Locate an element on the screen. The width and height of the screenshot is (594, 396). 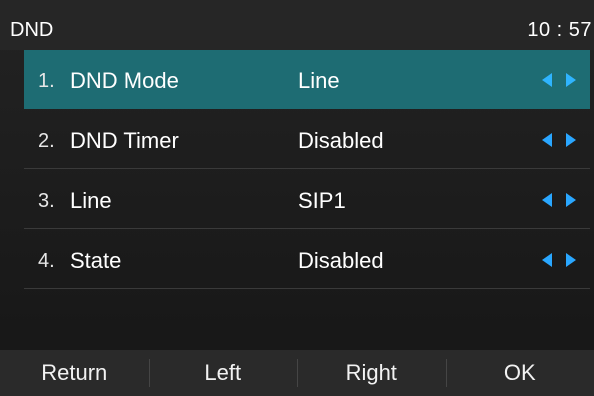
row-label: Line is located at coordinates (91, 200).